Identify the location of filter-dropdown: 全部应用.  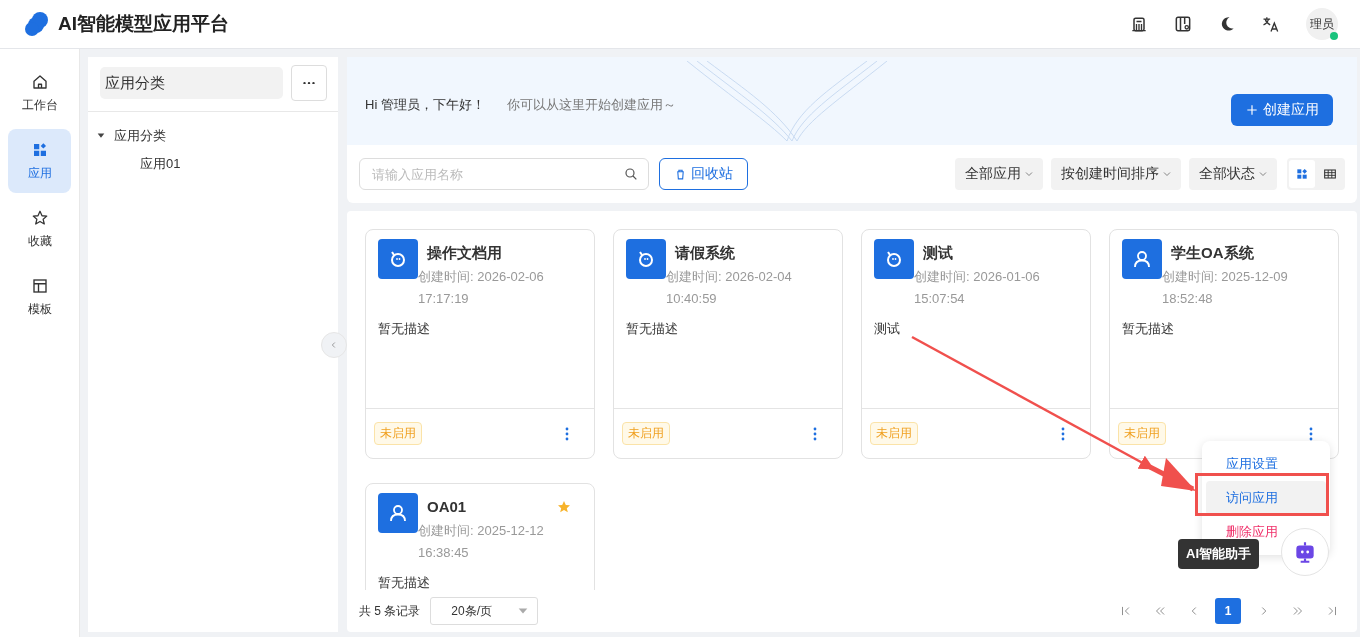
(999, 174).